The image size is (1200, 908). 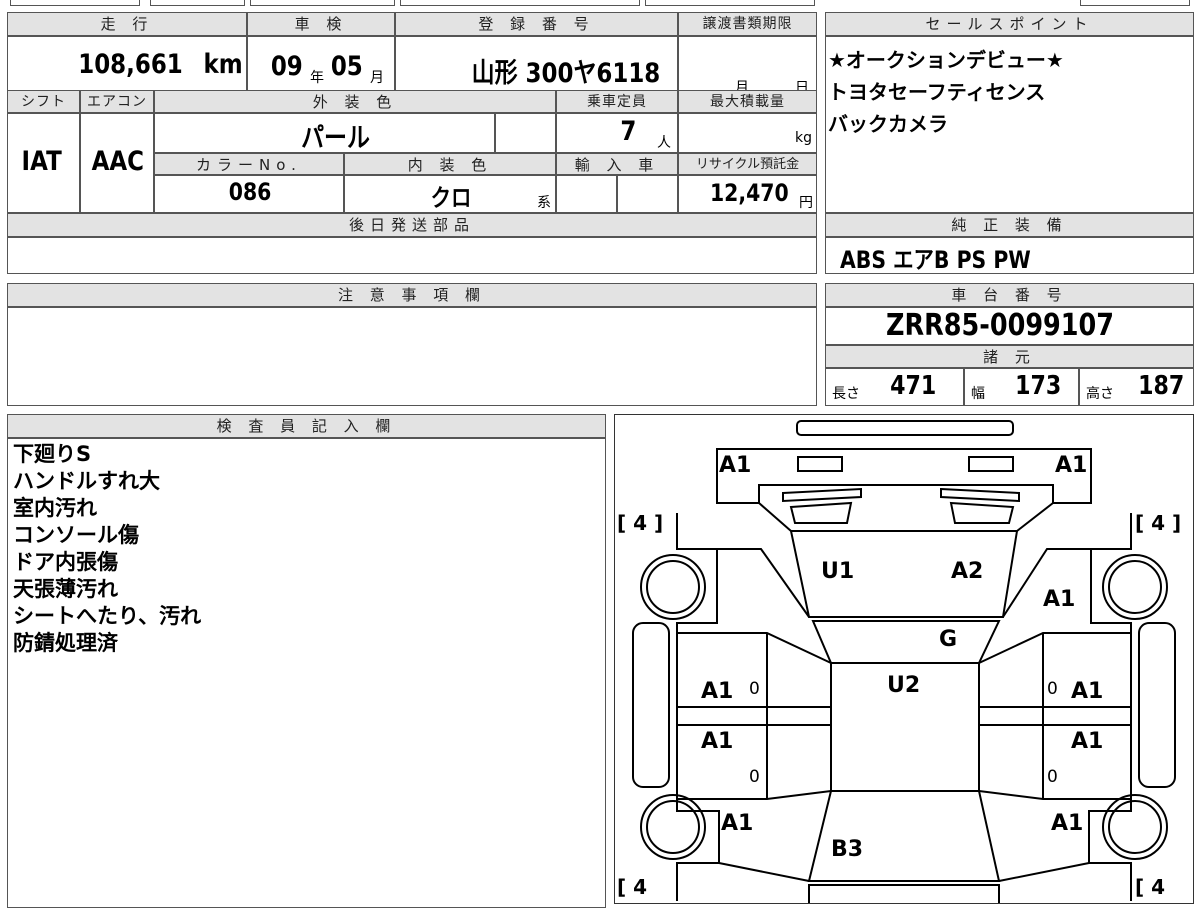 What do you see at coordinates (1067, 823) in the screenshot?
I see `mark-right-rear-quarter: A1` at bounding box center [1067, 823].